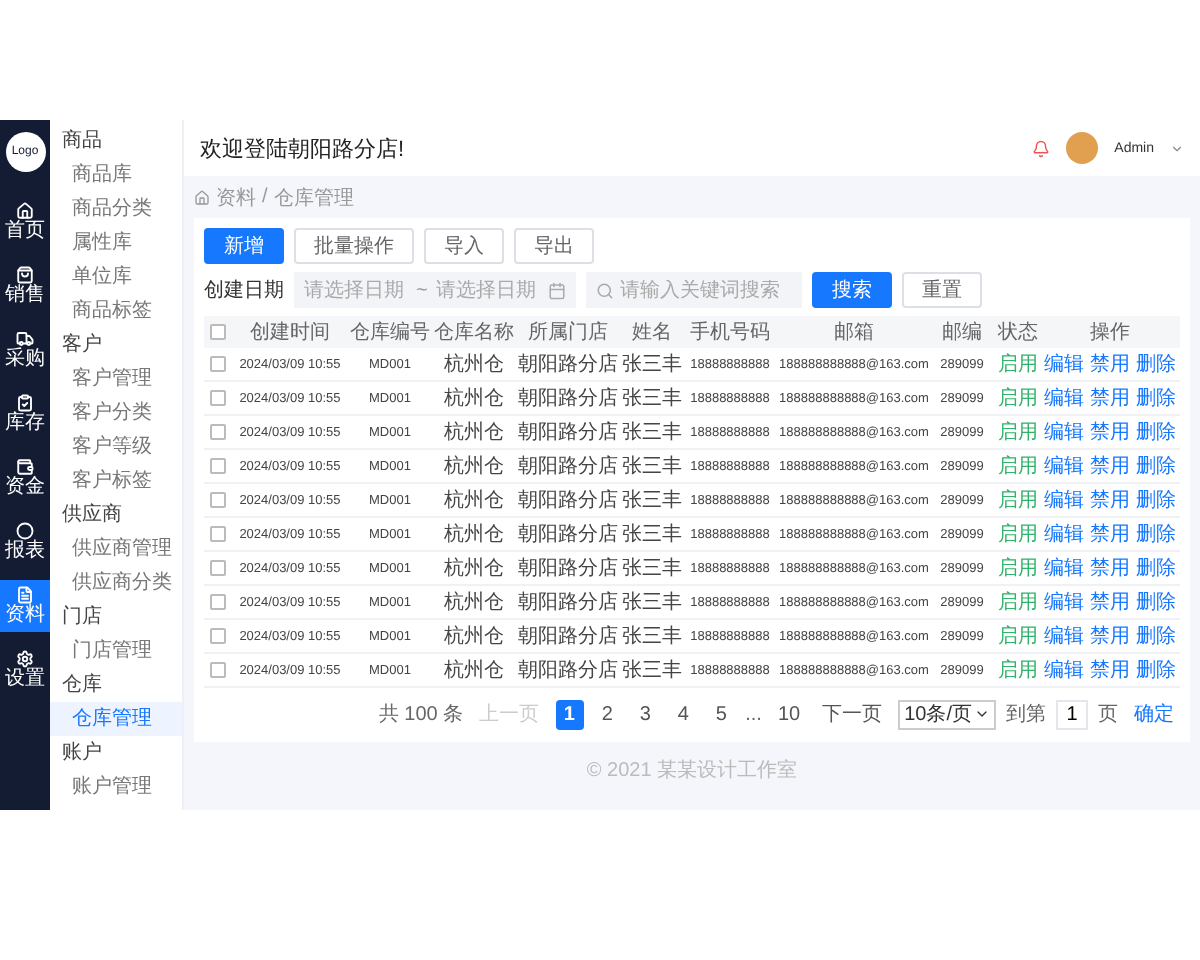 Image resolution: width=1200 pixels, height=960 pixels. What do you see at coordinates (947, 714) in the screenshot?
I see `page-size-select: 10条/页` at bounding box center [947, 714].